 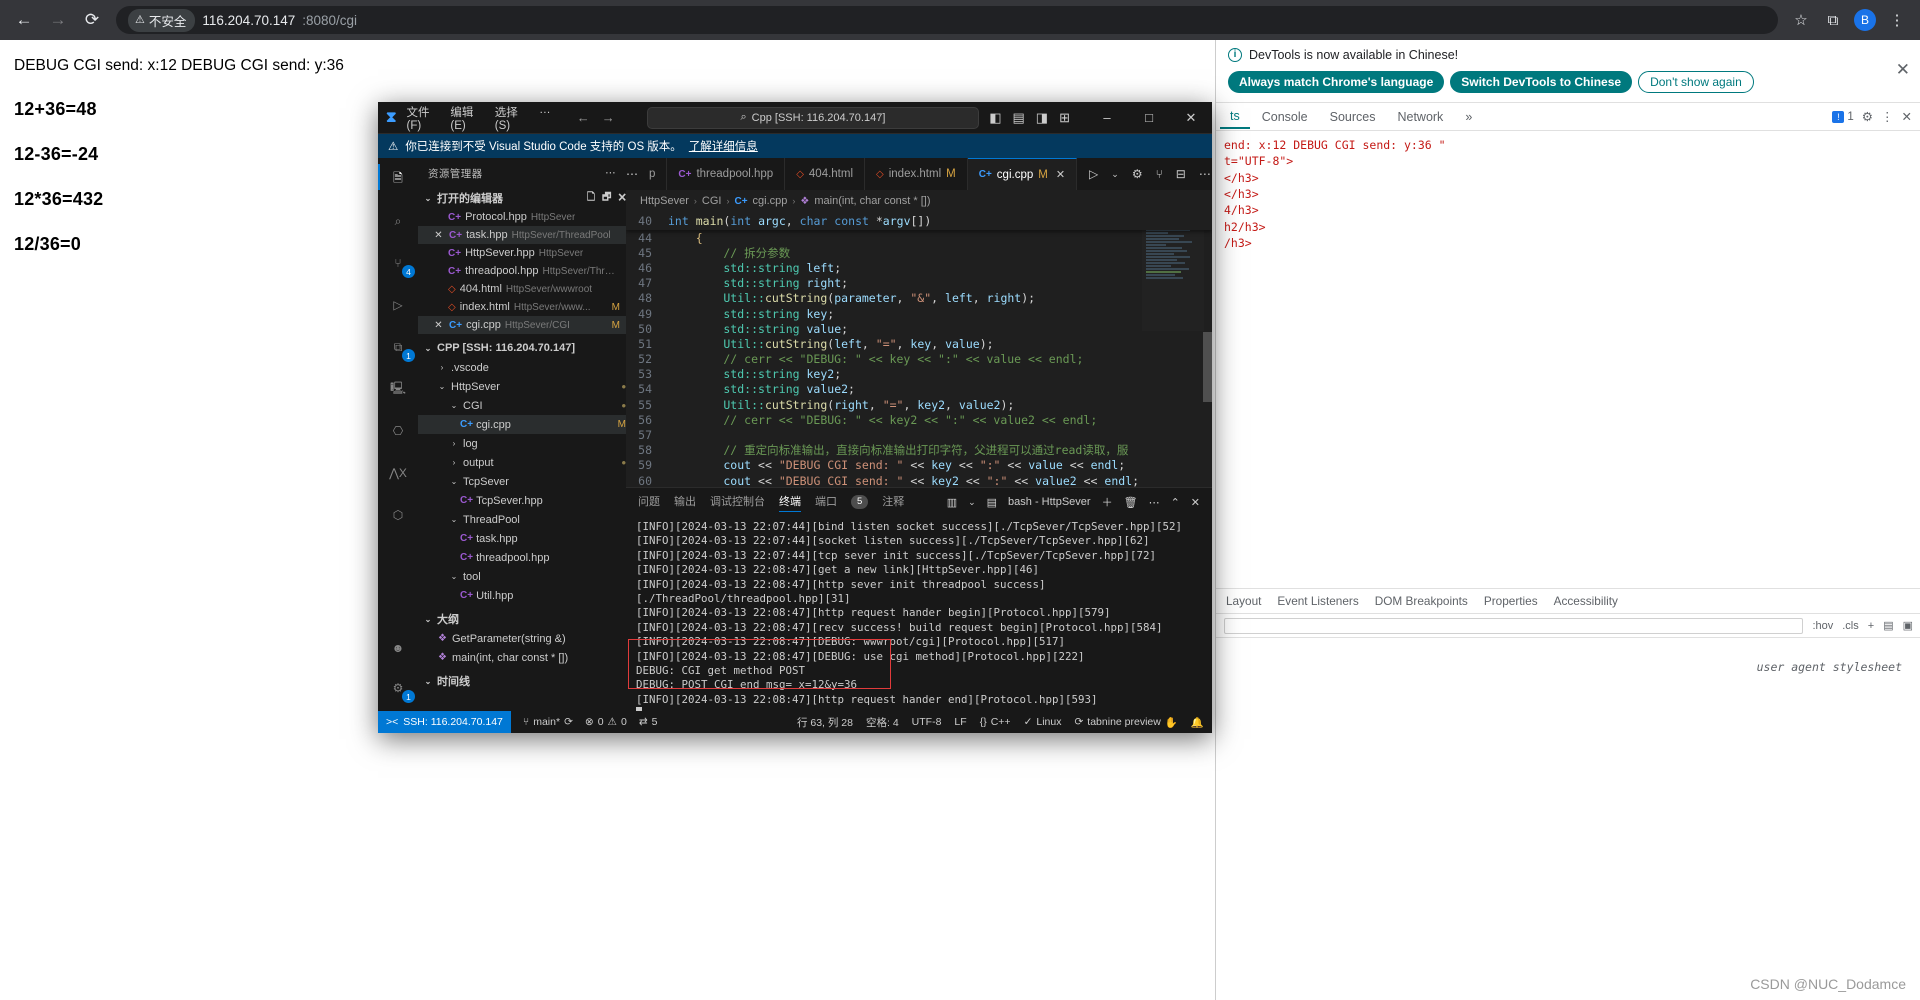 What do you see at coordinates (1867, 116) in the screenshot?
I see `devtools-settings-icon: ⚙` at bounding box center [1867, 116].